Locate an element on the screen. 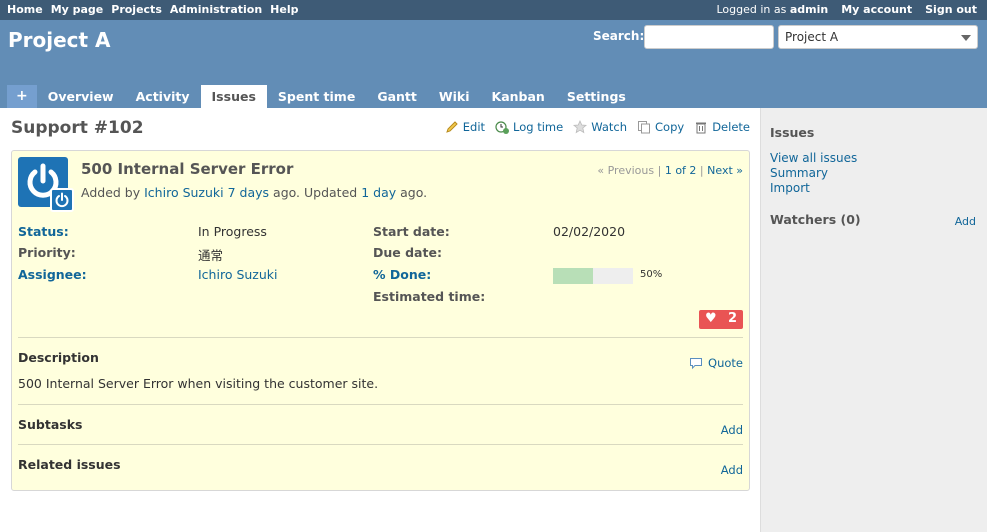  power-small-icon is located at coordinates (62, 200).